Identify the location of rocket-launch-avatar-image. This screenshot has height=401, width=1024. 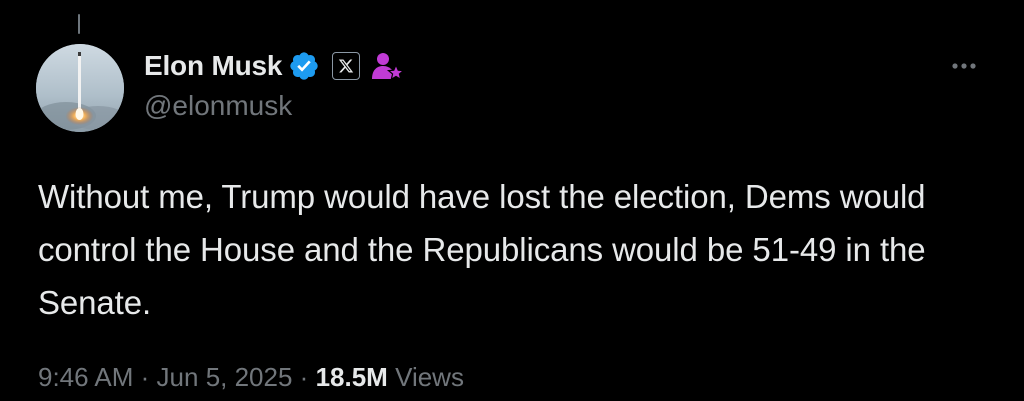
(80, 88).